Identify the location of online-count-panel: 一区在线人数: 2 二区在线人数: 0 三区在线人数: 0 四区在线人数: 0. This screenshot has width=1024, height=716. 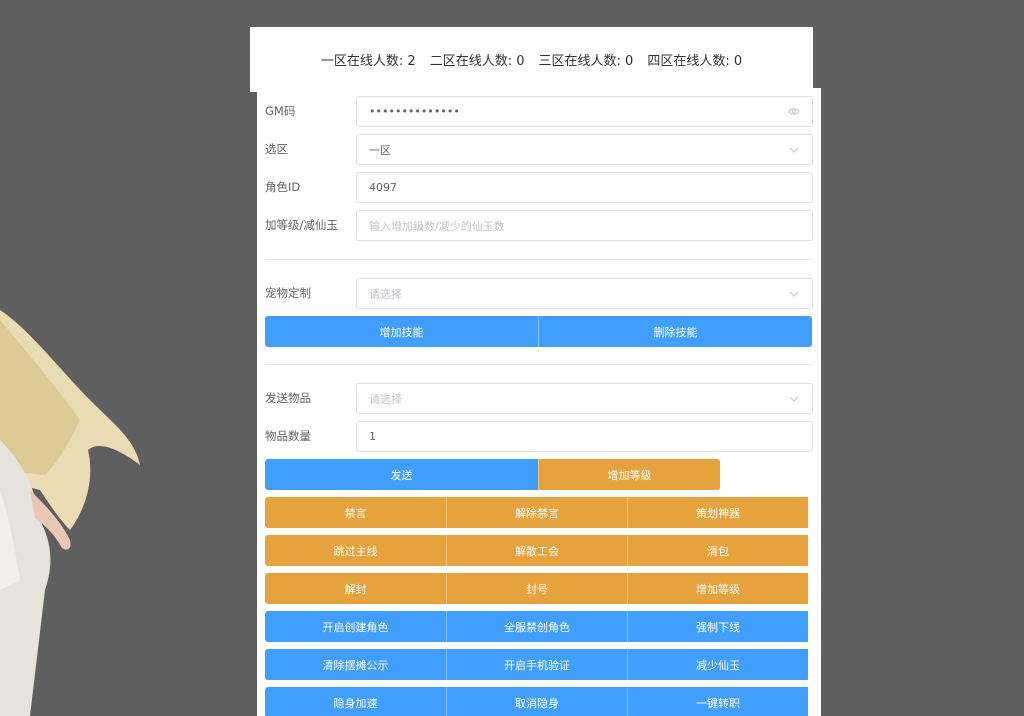
(531, 59).